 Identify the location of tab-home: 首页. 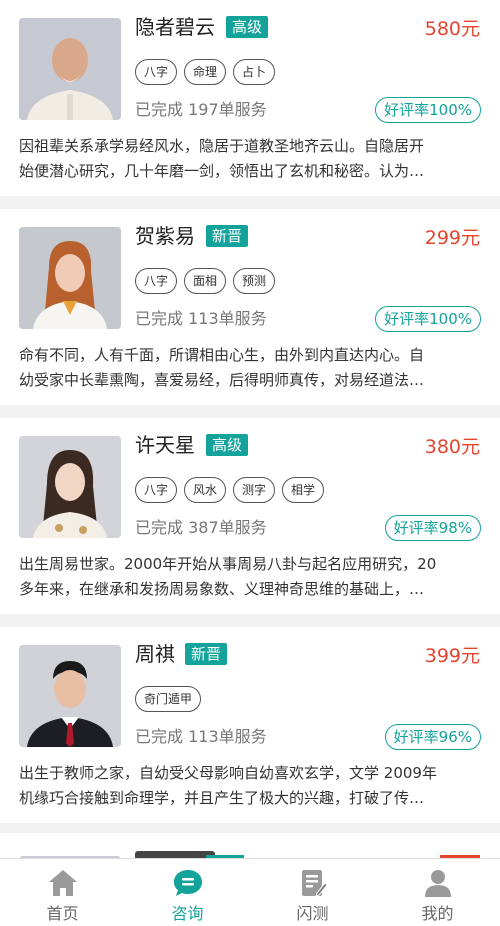
(62, 892).